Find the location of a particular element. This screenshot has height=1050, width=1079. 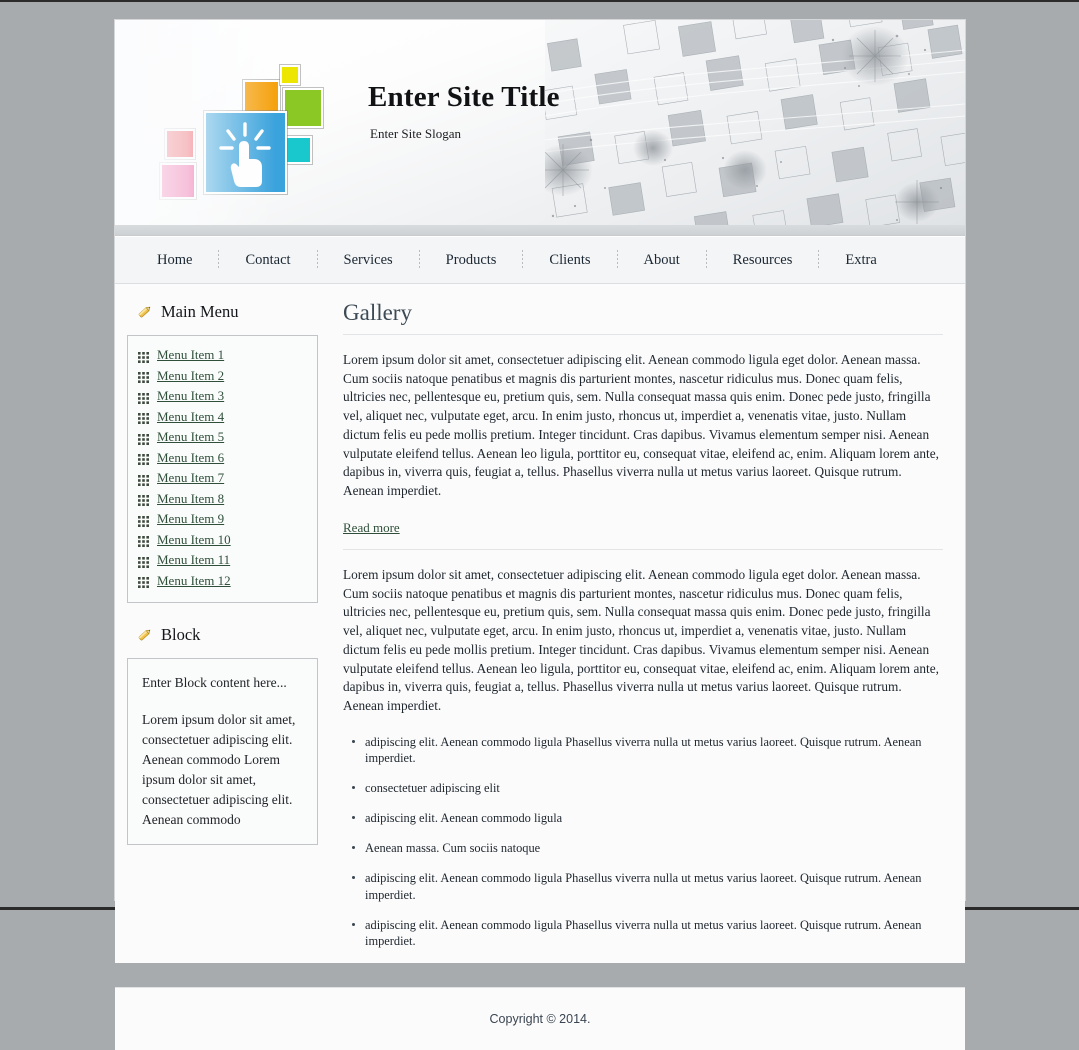

sidebar-menu-link: Menu Item 2 is located at coordinates (190, 376).